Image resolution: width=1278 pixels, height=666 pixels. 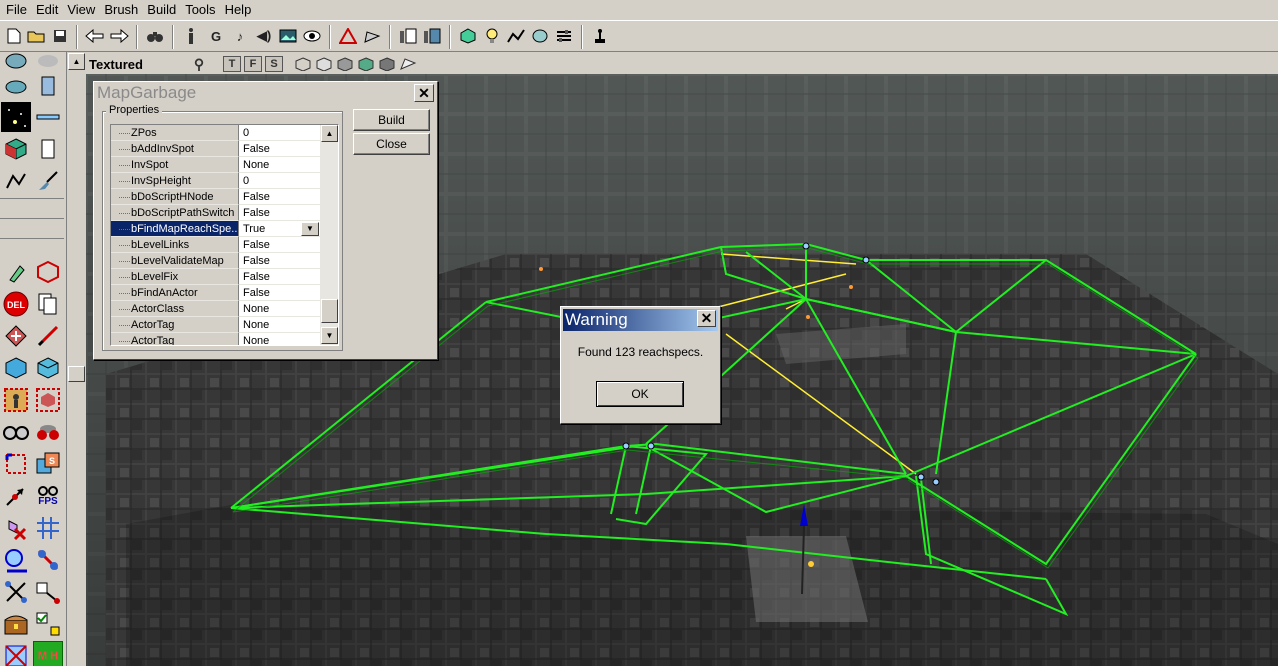 I want to click on zoom-icon, so click(x=16, y=560).